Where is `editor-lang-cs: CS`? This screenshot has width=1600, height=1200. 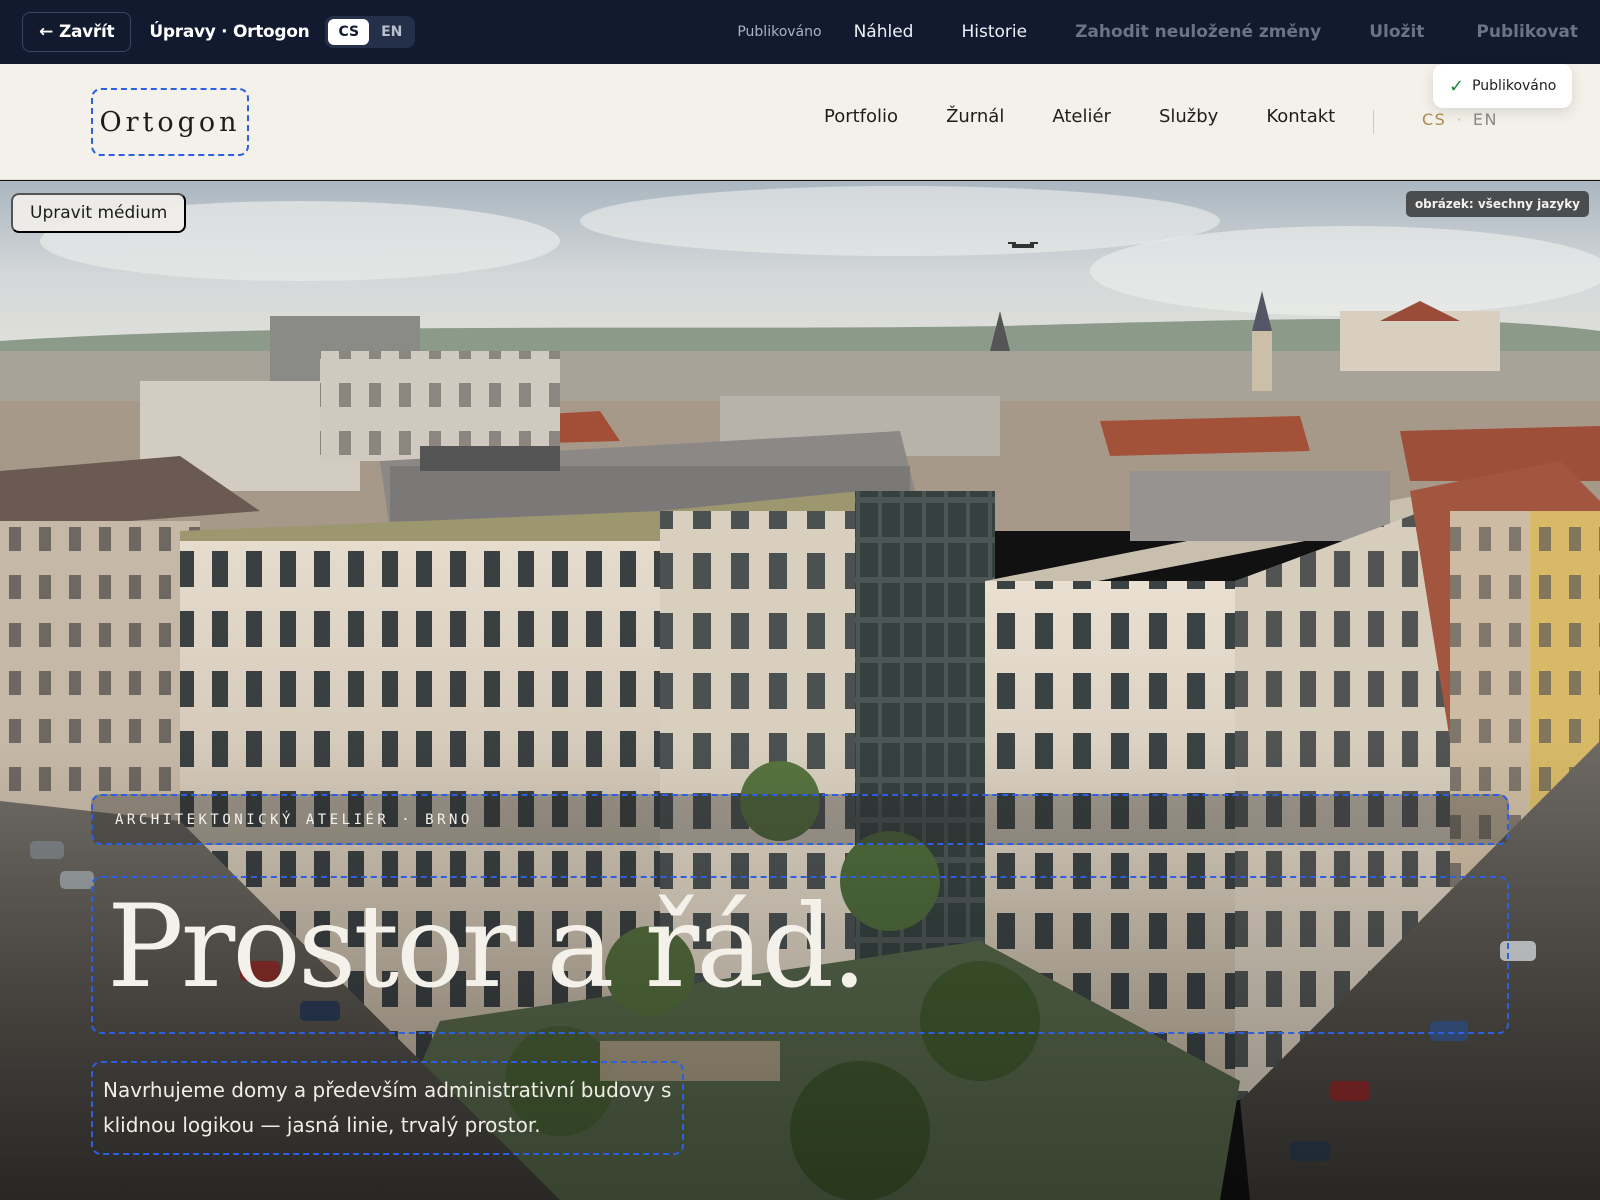
editor-lang-cs: CS is located at coordinates (349, 32).